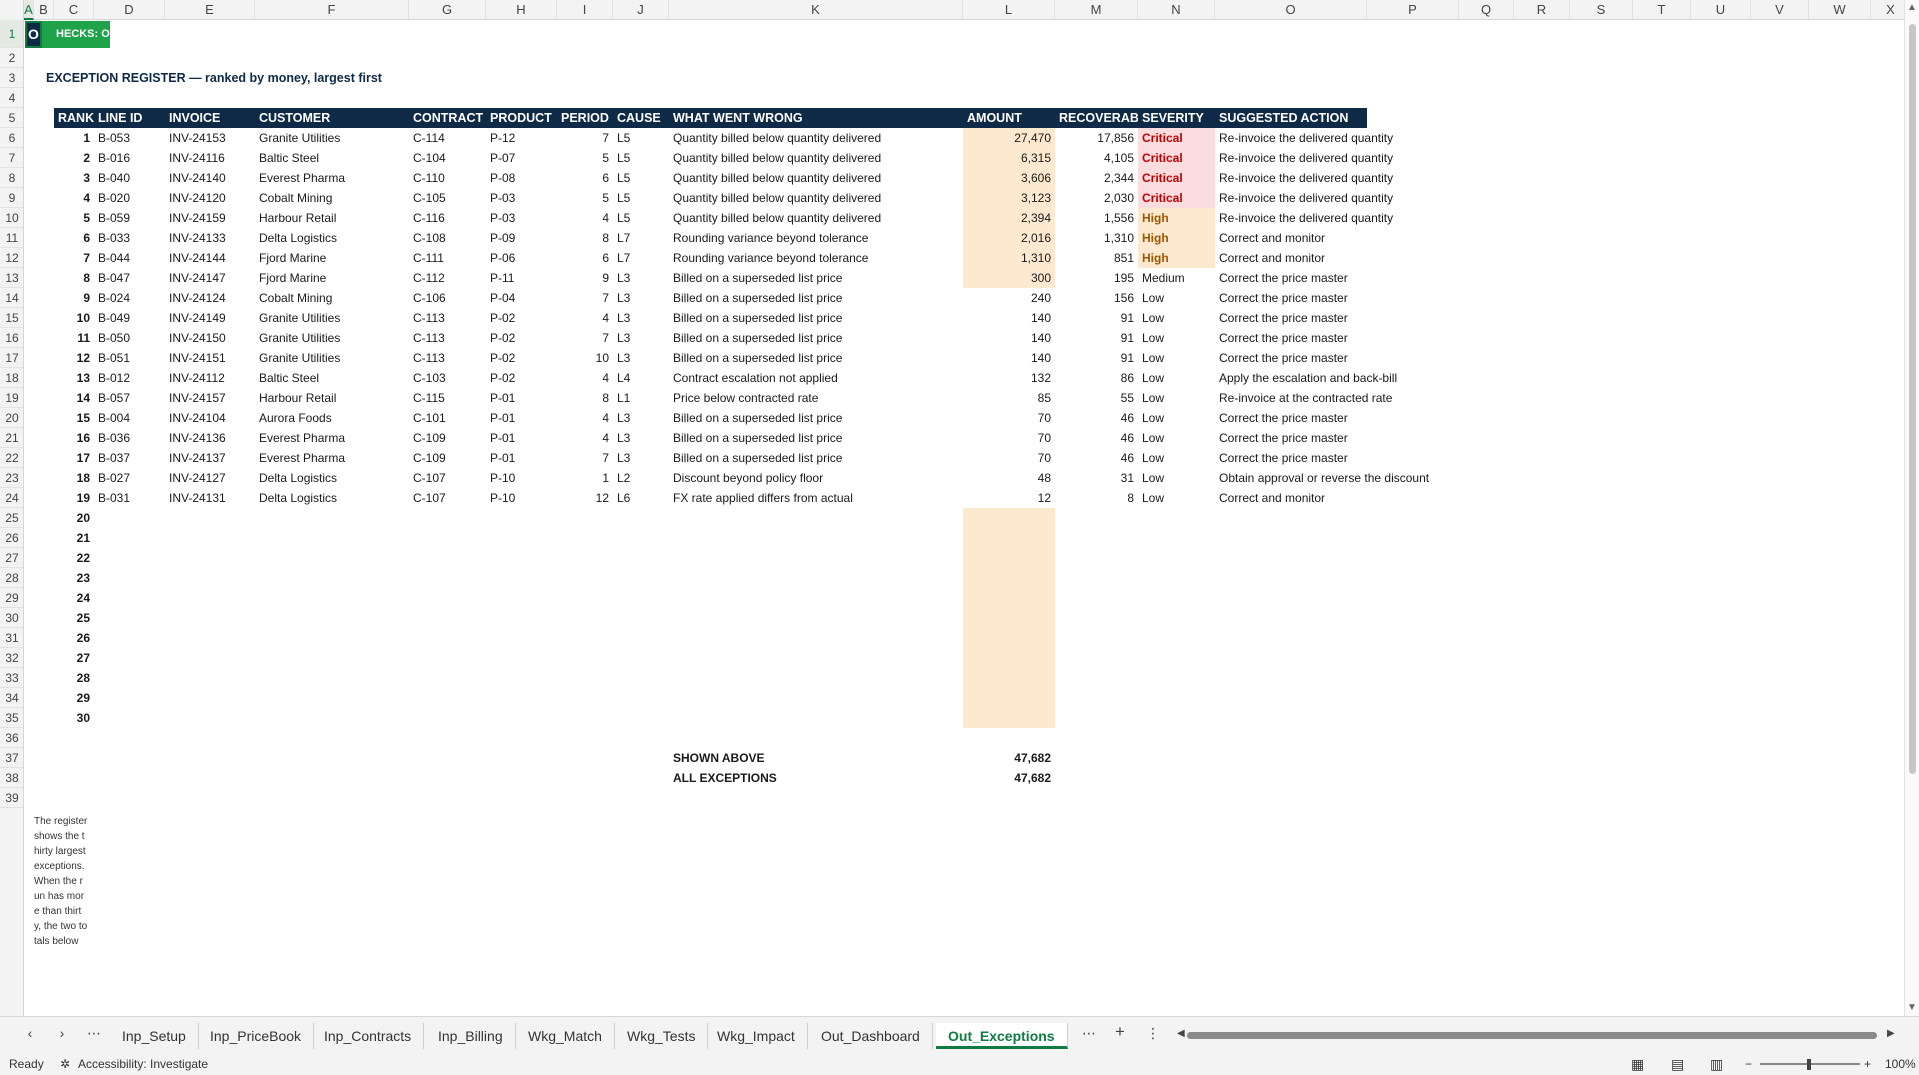 The width and height of the screenshot is (1919, 1075). What do you see at coordinates (1153, 1033) in the screenshot?
I see `sheet-options-icon: ⋮` at bounding box center [1153, 1033].